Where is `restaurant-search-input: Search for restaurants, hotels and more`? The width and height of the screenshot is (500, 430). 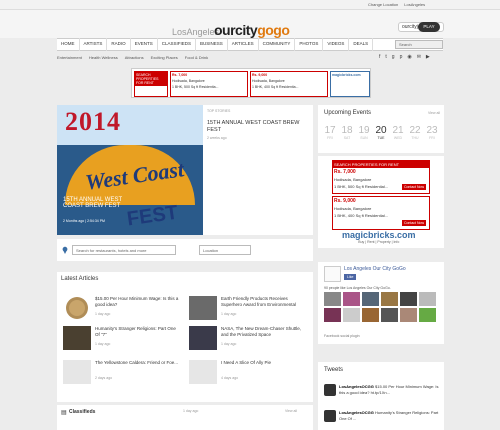 restaurant-search-input: Search for restaurants, hotels and more is located at coordinates (124, 250).